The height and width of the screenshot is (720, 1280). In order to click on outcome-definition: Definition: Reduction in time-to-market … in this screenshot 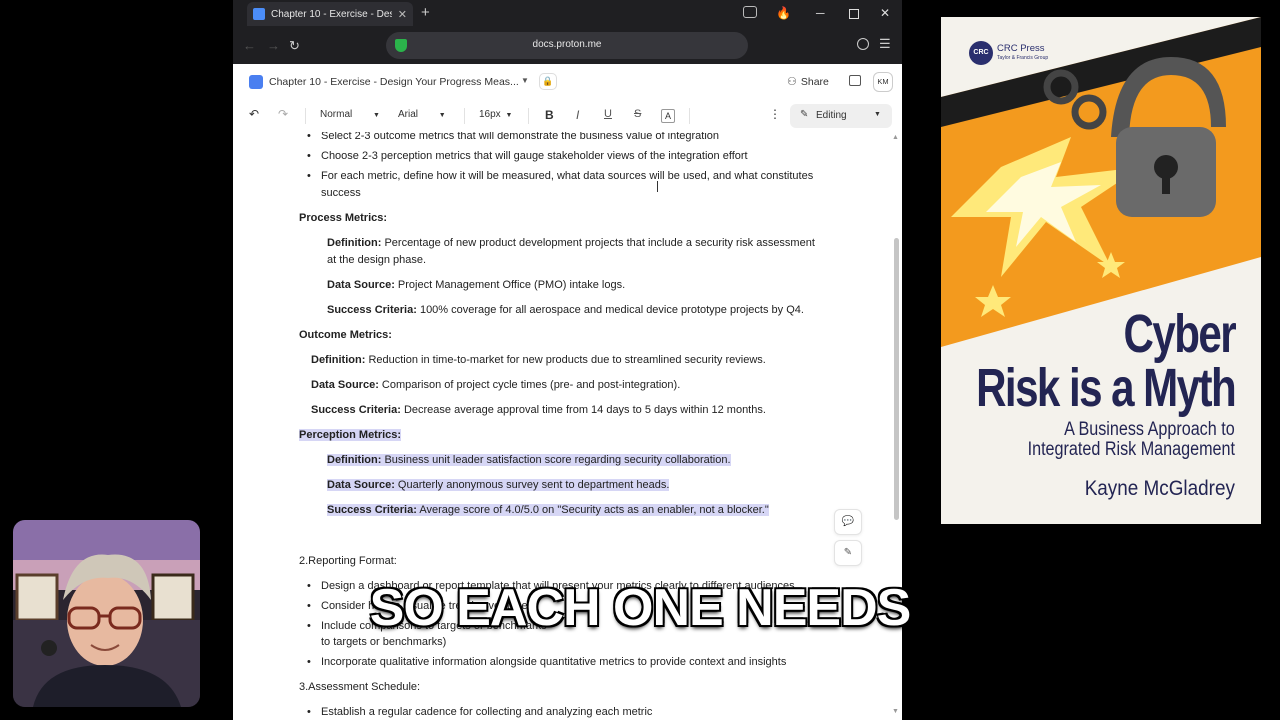, I will do `click(538, 360)`.